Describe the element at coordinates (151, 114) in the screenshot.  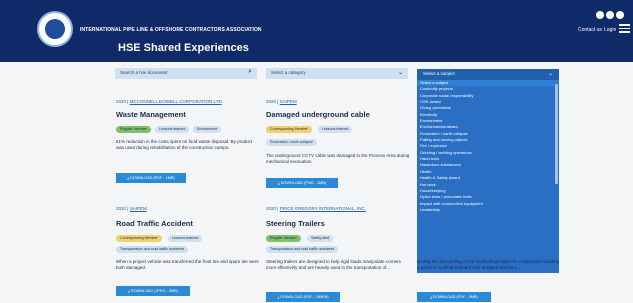
I see `card-title: Waste Management` at that location.